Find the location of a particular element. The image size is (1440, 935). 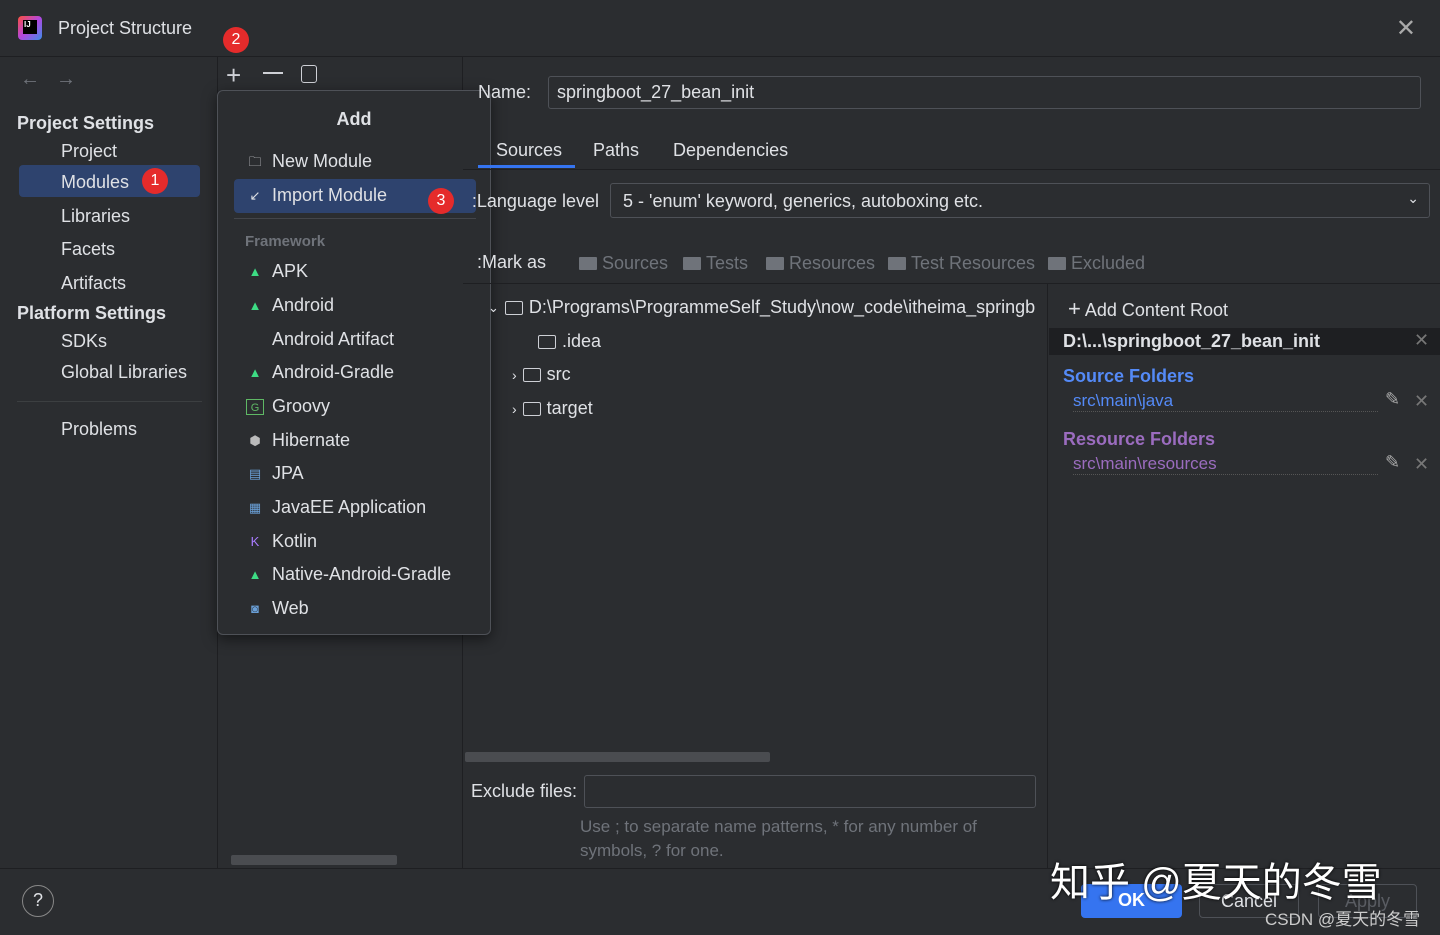

close-icon: ✕ is located at coordinates (1406, 28).